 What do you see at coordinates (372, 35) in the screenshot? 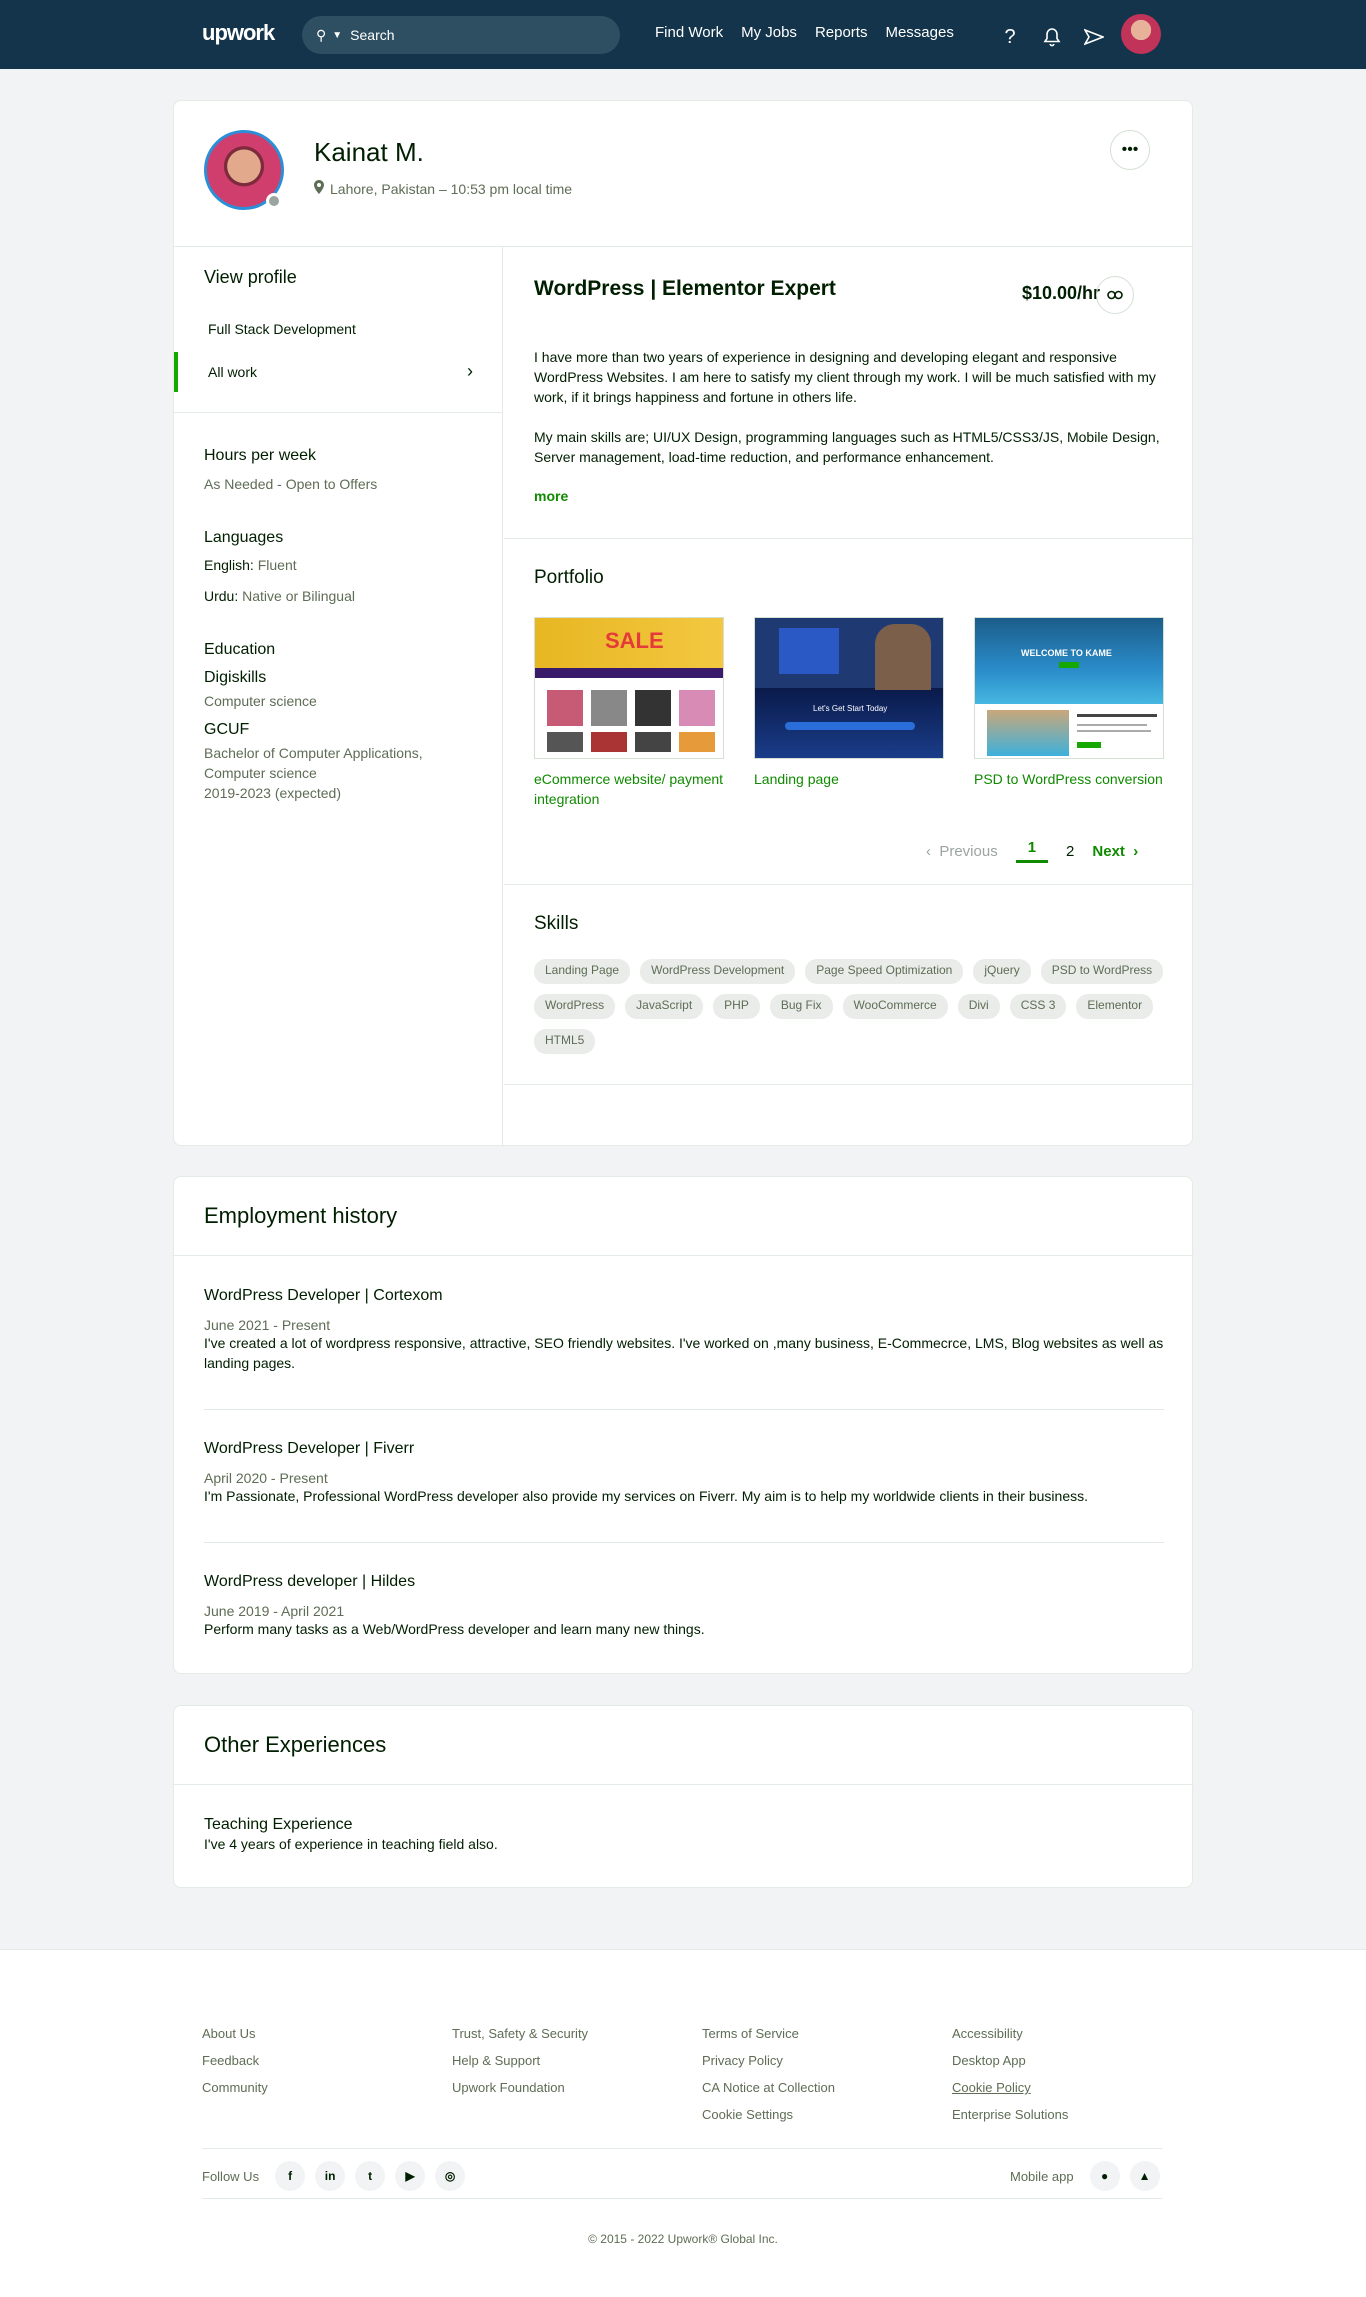
I see `search-label: Search` at bounding box center [372, 35].